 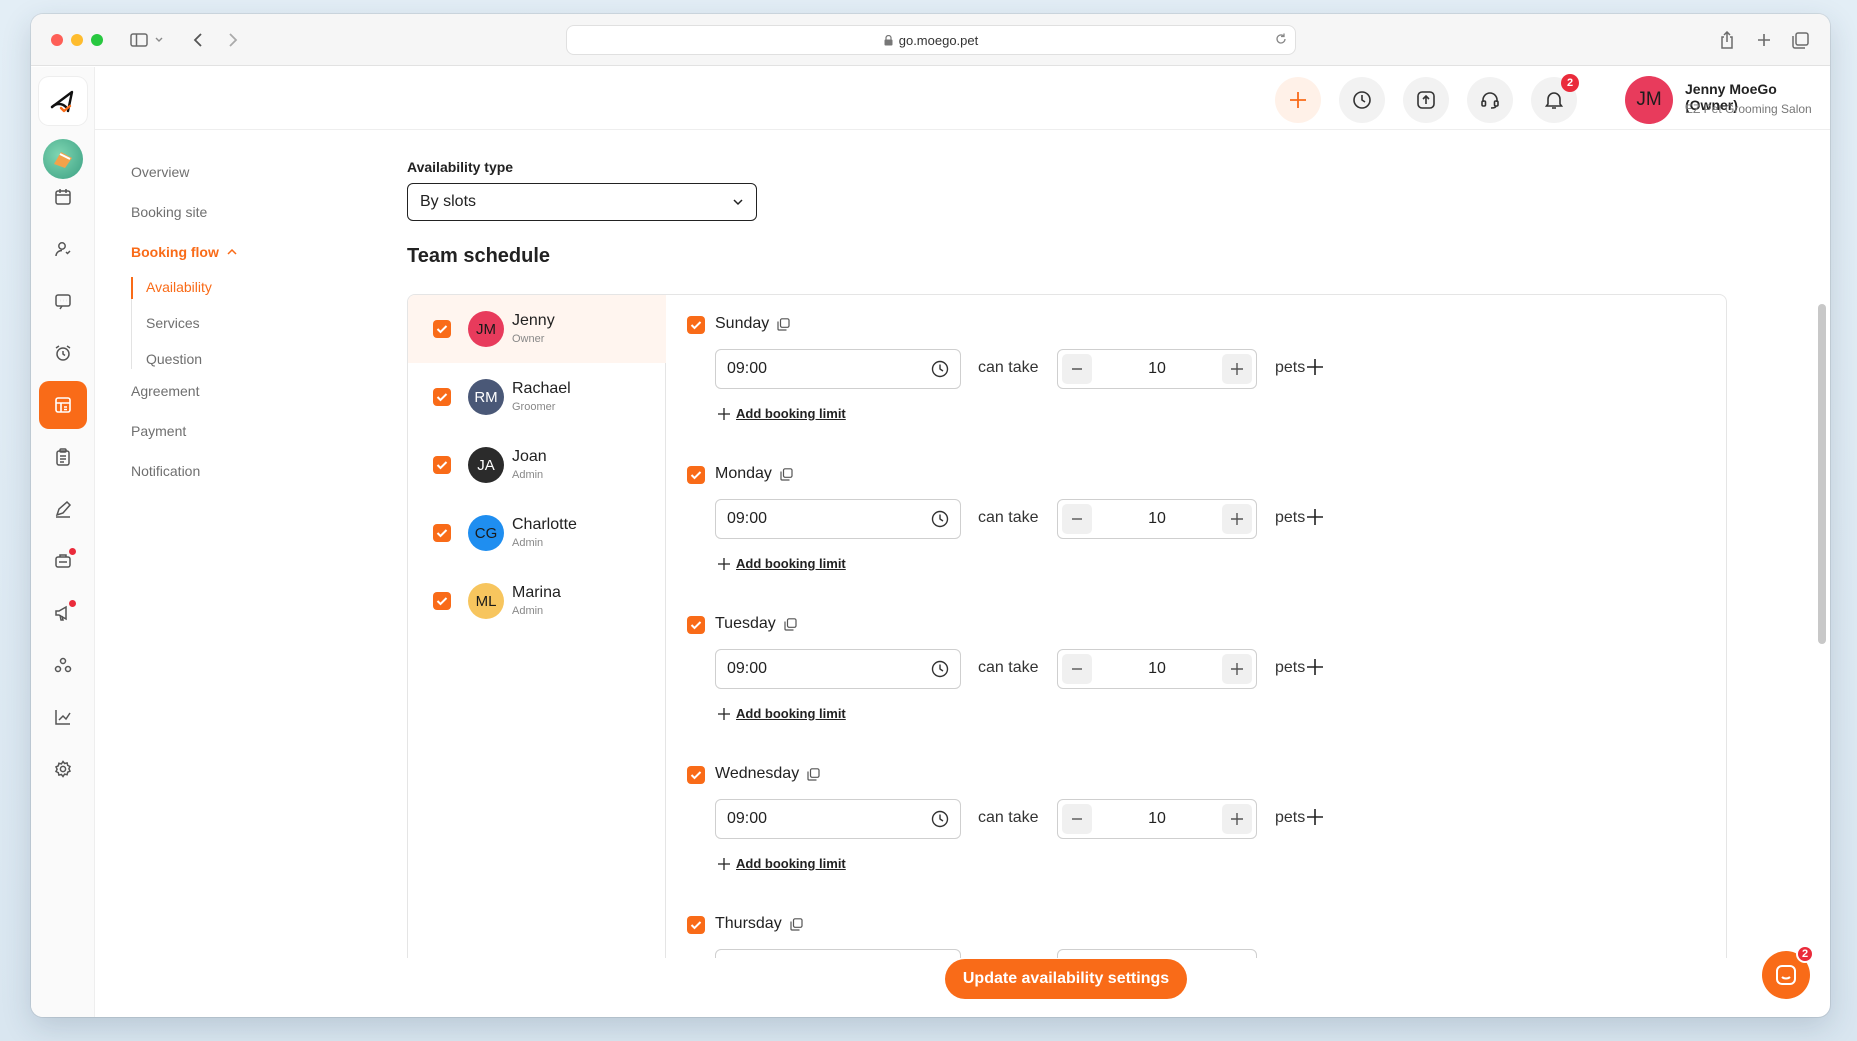 I want to click on retail-icon, so click(x=63, y=561).